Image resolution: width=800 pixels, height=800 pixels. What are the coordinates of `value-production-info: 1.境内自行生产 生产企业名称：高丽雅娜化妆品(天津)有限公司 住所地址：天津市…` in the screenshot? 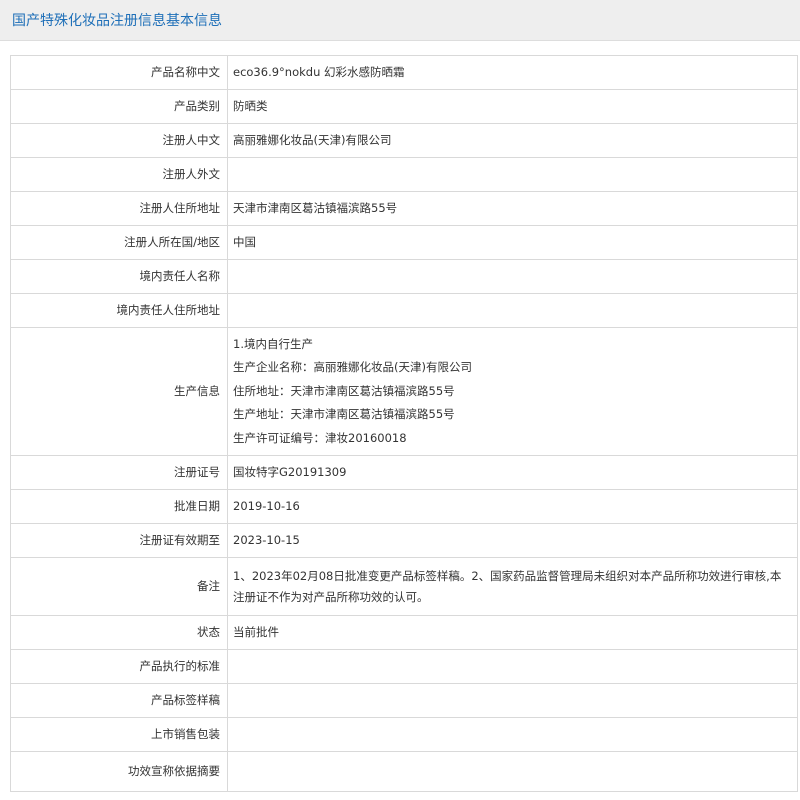 It's located at (512, 391).